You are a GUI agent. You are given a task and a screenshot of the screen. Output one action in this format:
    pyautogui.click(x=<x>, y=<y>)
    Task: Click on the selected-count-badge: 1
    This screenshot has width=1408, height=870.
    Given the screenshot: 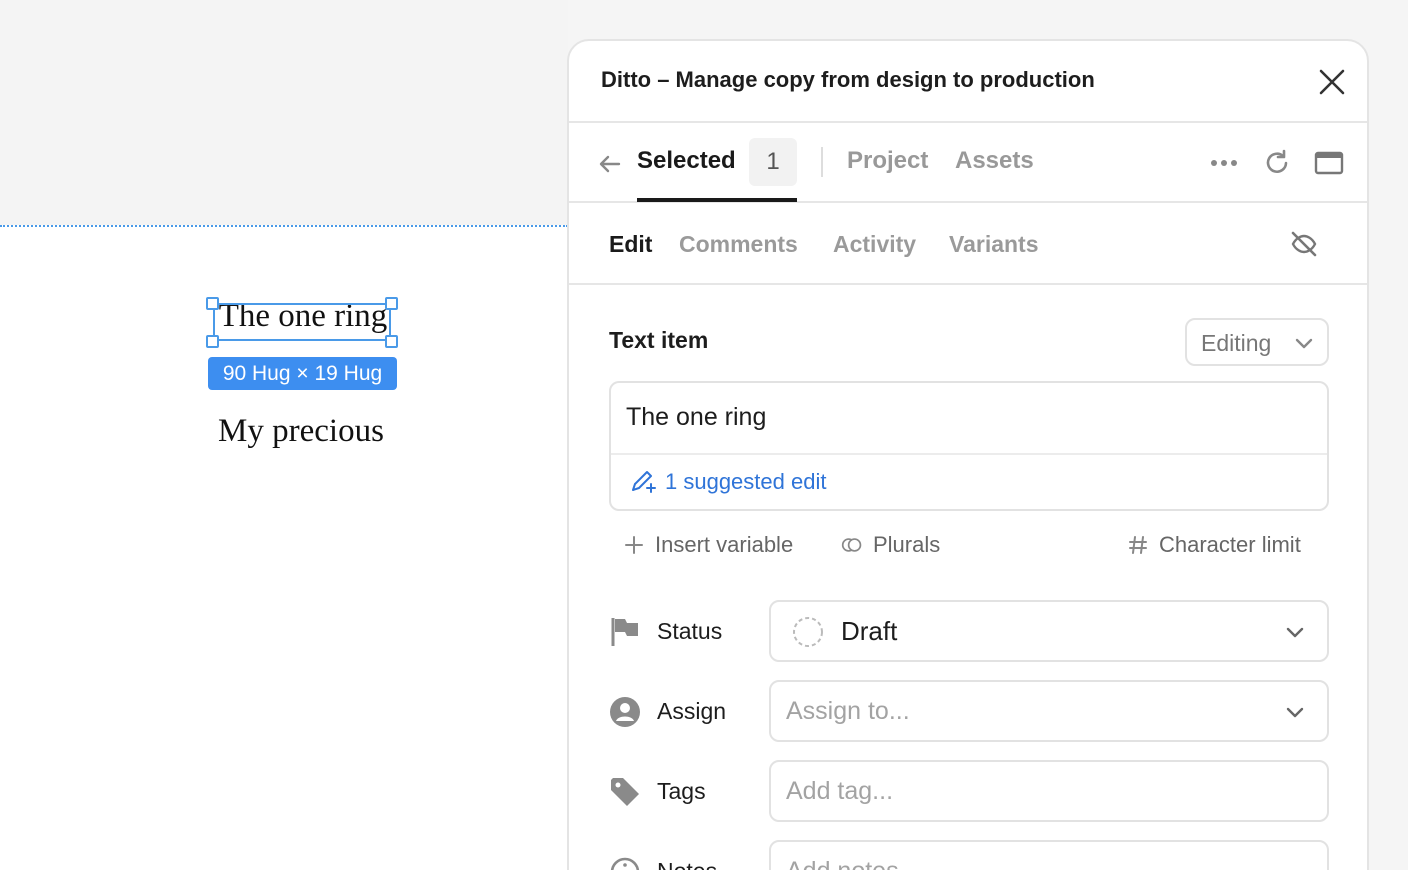 What is the action you would take?
    pyautogui.click(x=773, y=162)
    